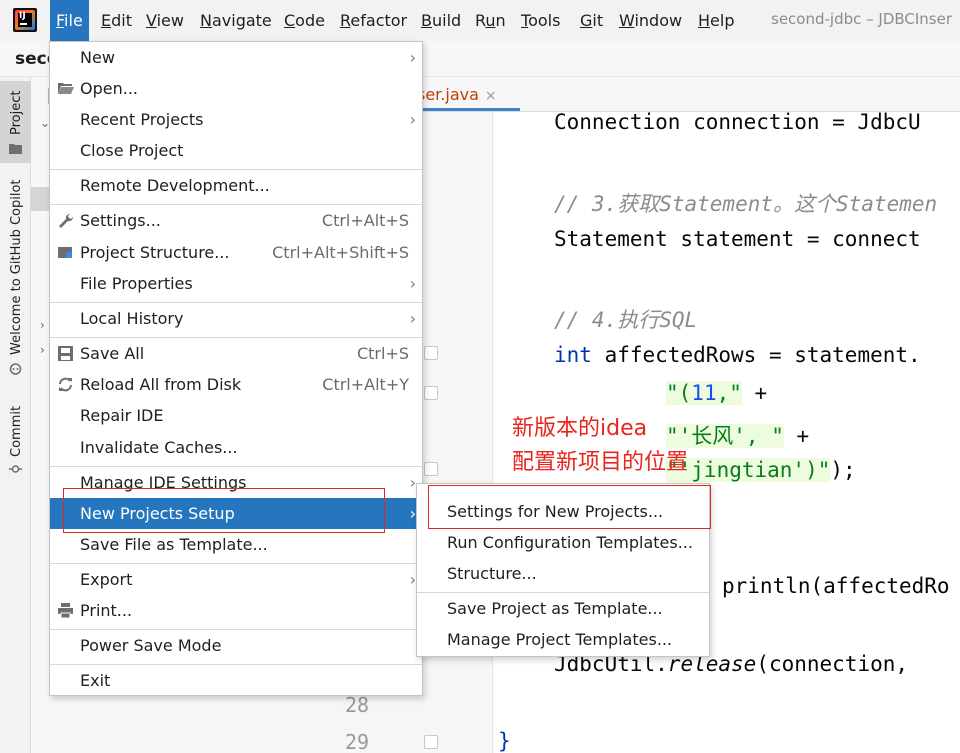 The width and height of the screenshot is (960, 753). I want to click on copilot-tool-tab: Welcome to GitHub Copilot, so click(15, 277).